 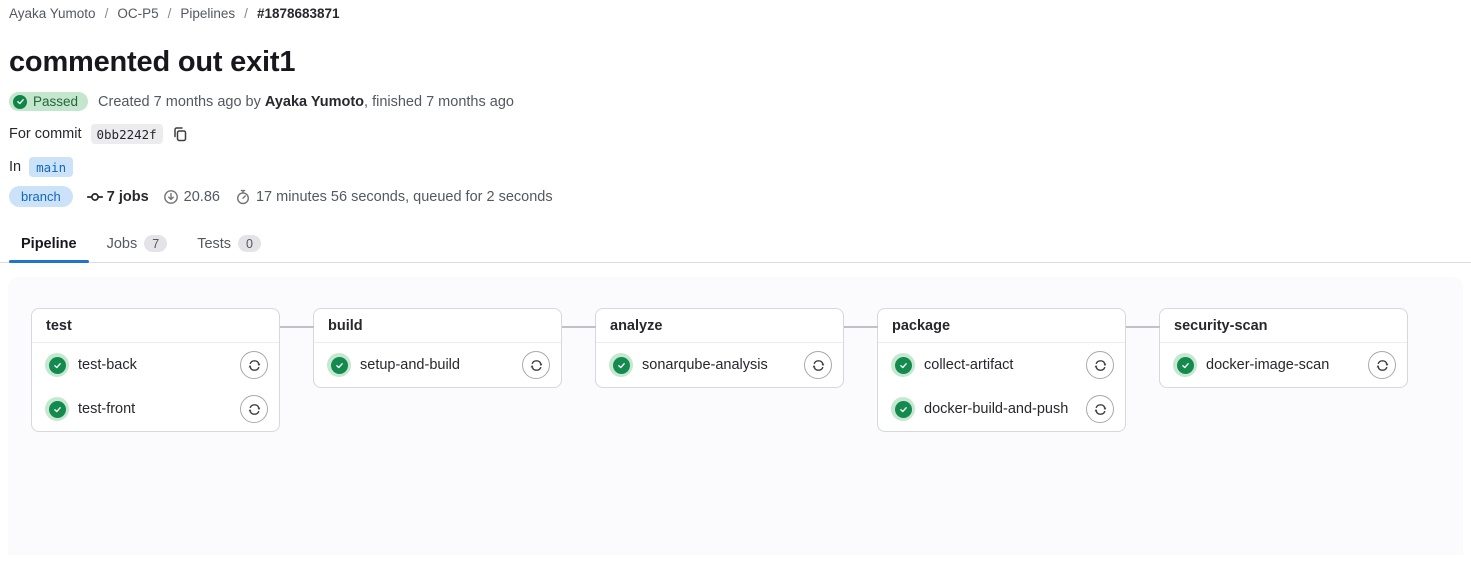 I want to click on tab-jobs-label: Jobs, so click(x=122, y=243).